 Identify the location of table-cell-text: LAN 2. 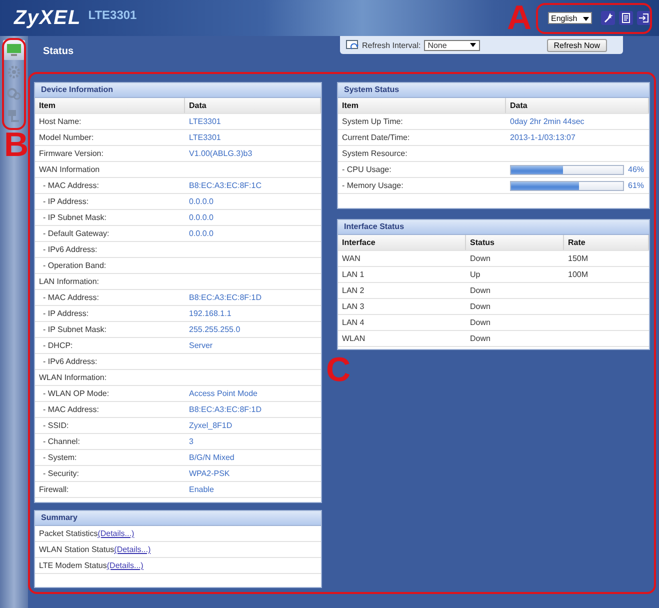
(353, 290).